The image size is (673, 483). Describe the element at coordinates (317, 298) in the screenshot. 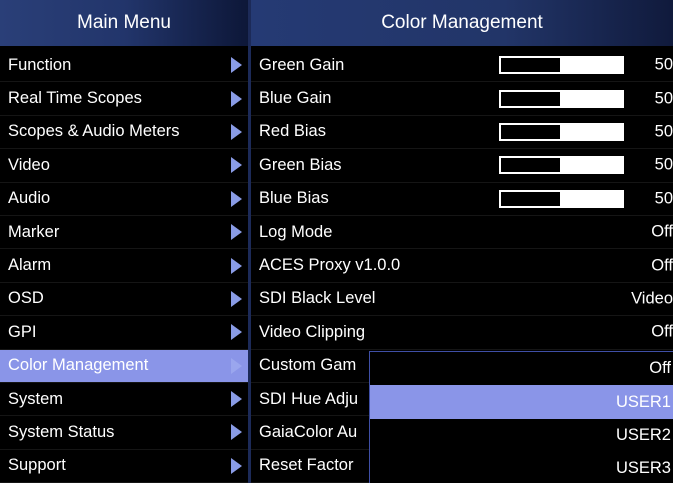

I see `setting-label: SDI Black Level` at that location.